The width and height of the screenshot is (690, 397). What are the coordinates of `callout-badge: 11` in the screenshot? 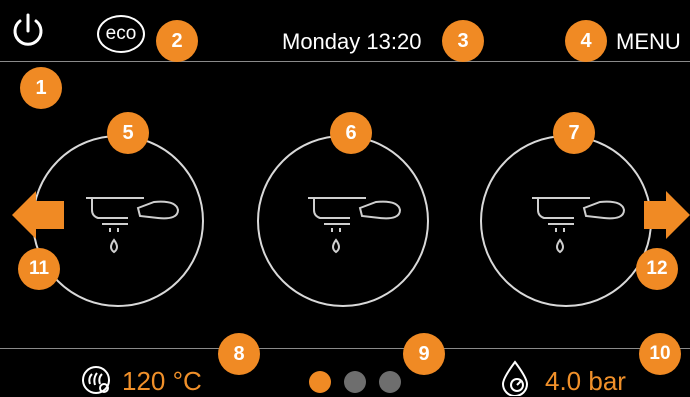 It's located at (39, 269).